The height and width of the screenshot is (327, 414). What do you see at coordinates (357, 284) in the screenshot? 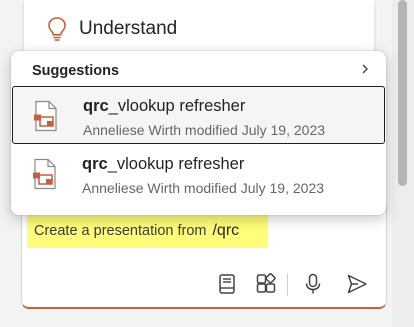
I see `send-icon` at bounding box center [357, 284].